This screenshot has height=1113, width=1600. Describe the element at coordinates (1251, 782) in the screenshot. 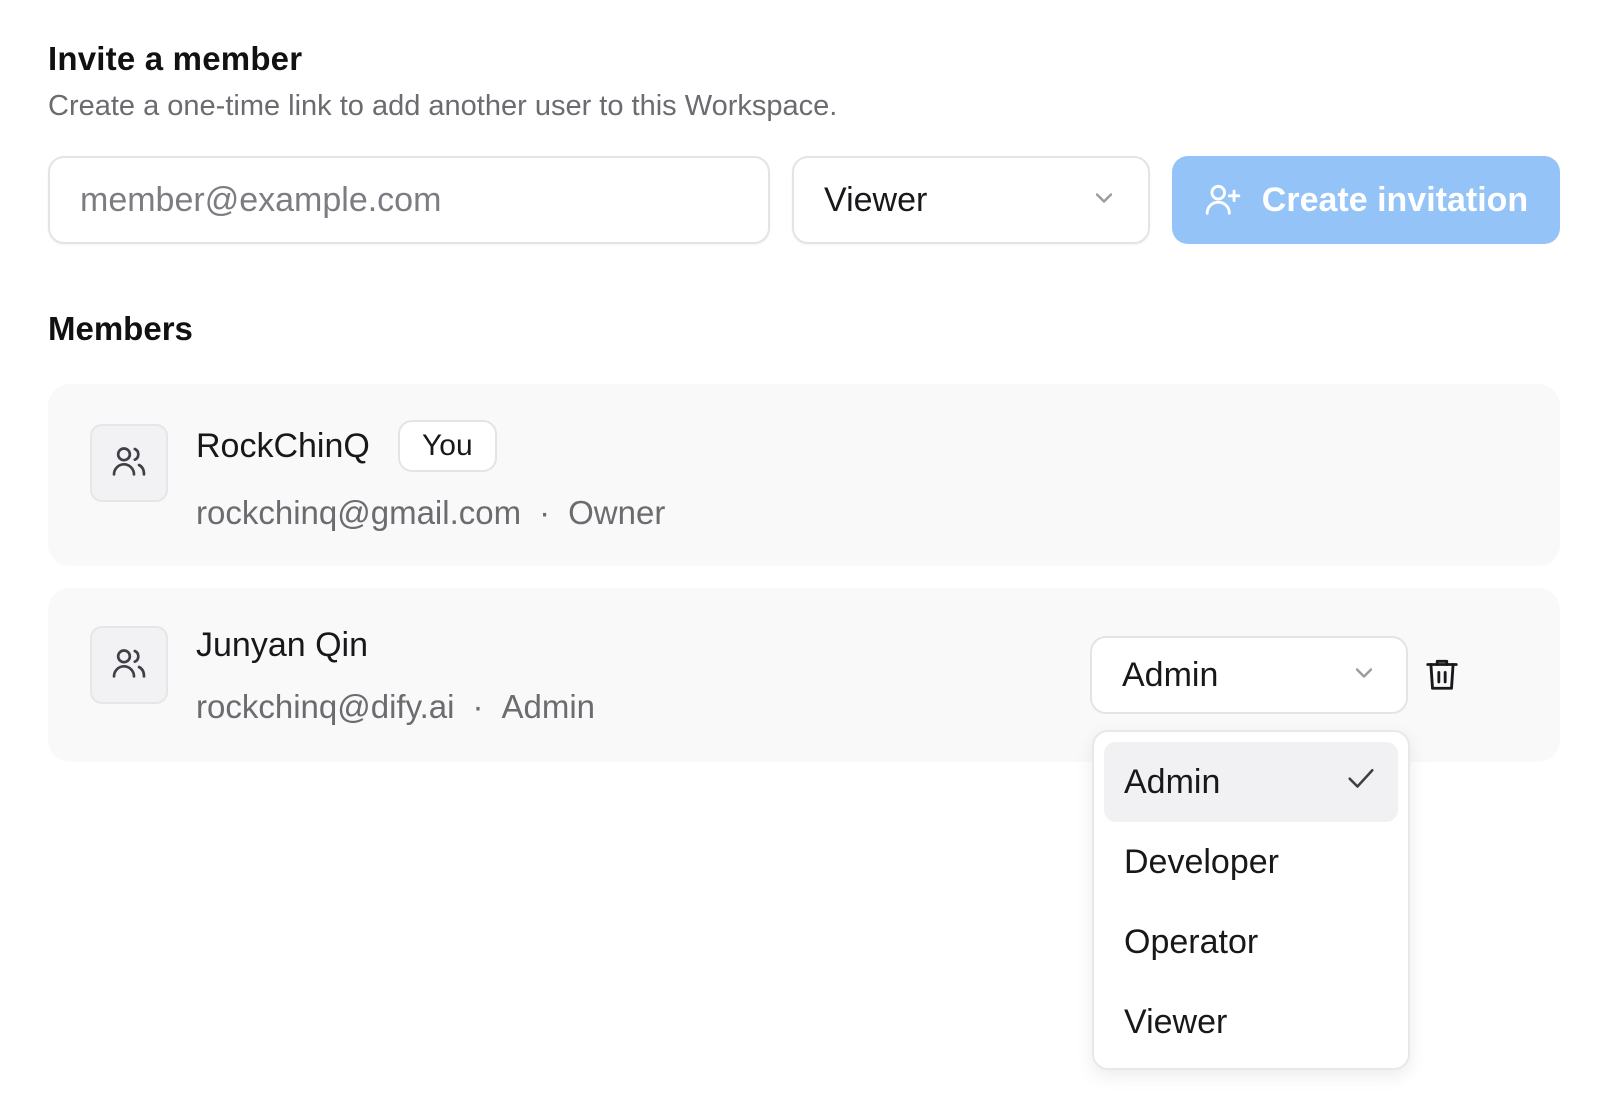

I see `role-option-admin: Admin` at that location.